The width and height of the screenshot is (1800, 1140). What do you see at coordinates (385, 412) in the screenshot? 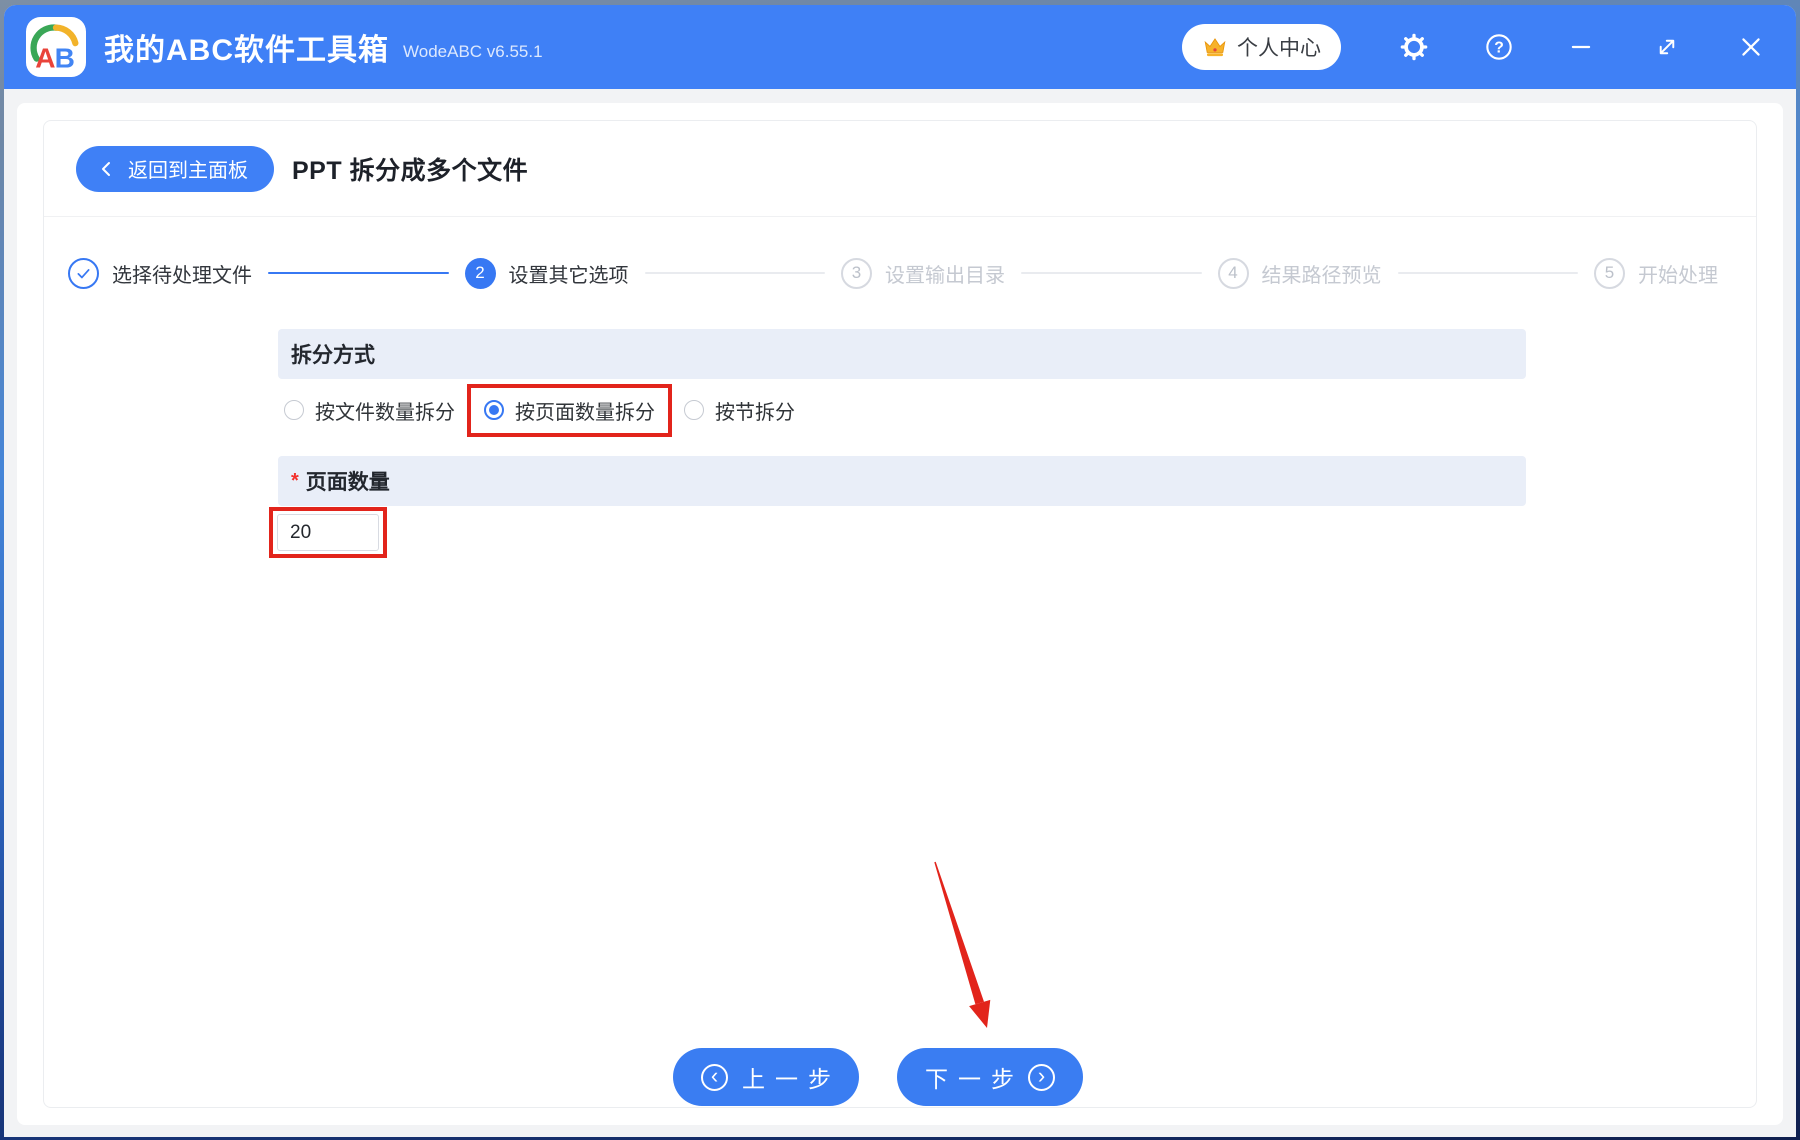
I see `radio-label: 按文件数量拆分` at bounding box center [385, 412].